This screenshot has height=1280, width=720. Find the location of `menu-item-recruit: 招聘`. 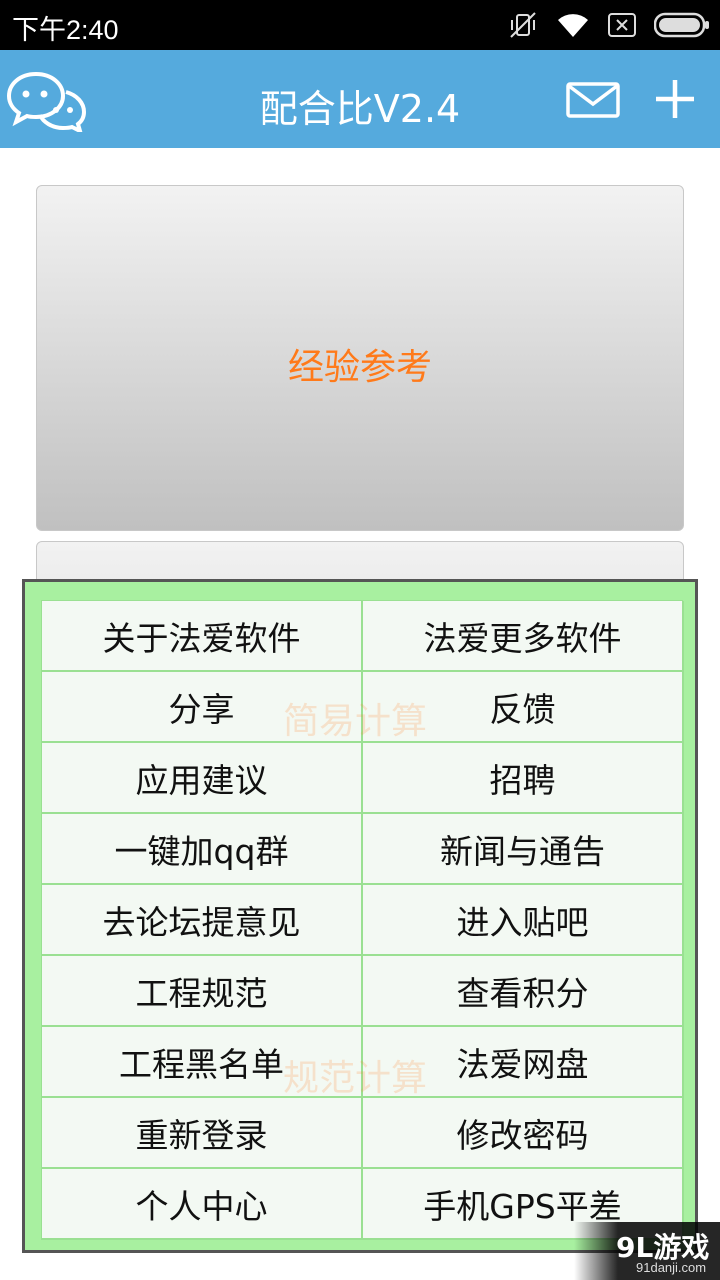

menu-item-recruit: 招聘 is located at coordinates (523, 778).